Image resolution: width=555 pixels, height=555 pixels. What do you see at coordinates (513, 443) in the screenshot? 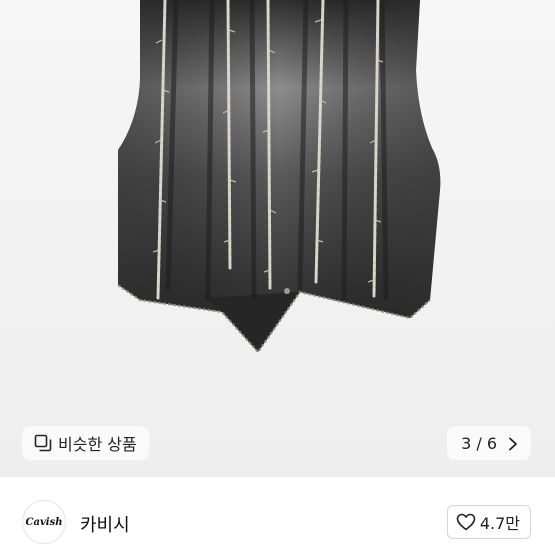
I see `chevron-right-icon` at bounding box center [513, 443].